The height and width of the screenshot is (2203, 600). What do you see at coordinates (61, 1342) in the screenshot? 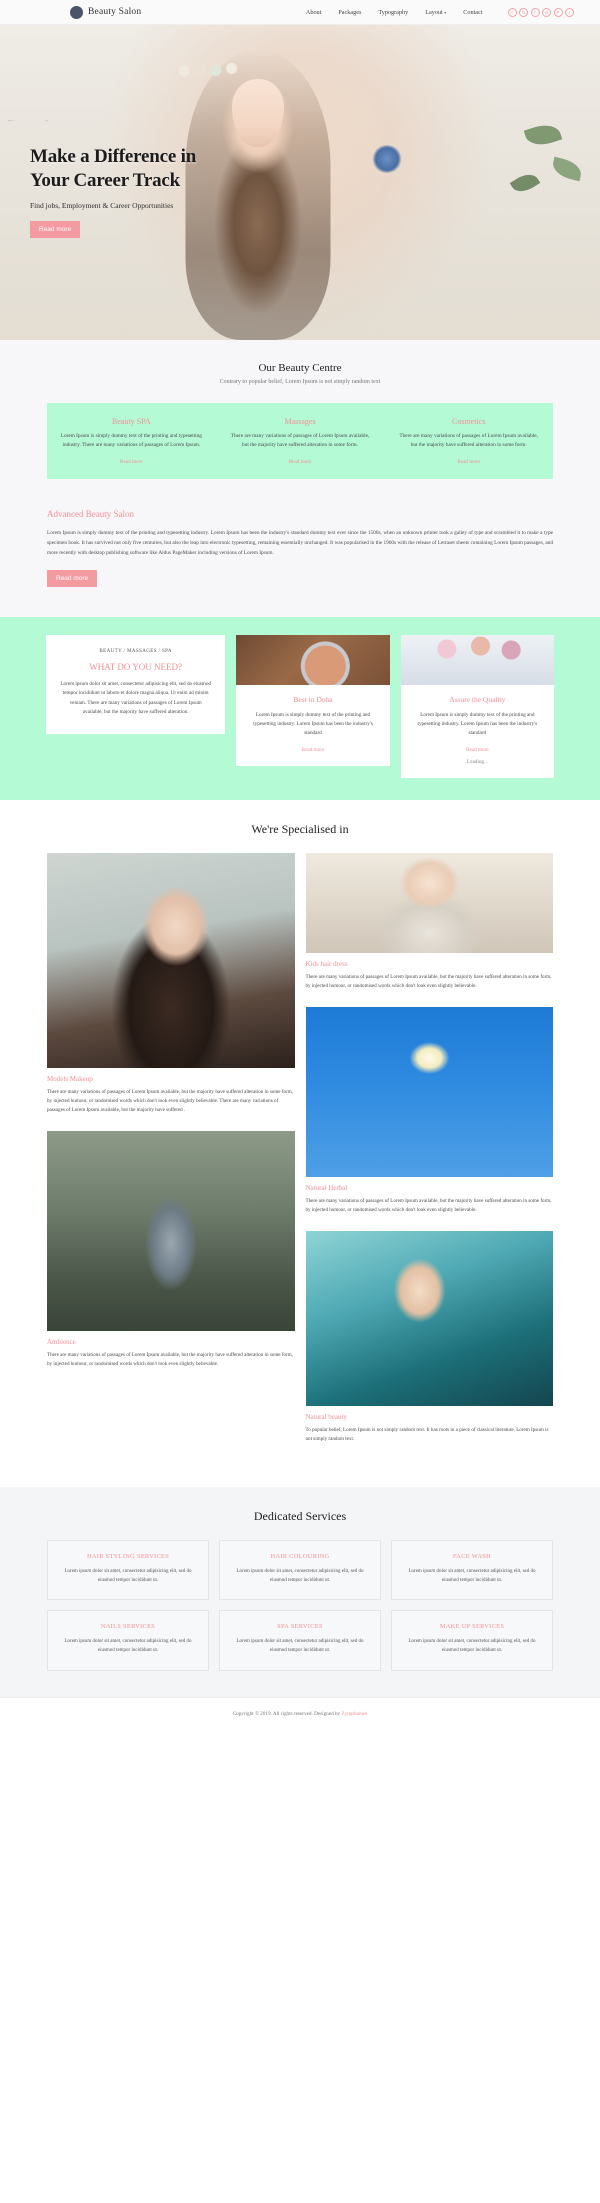
I see `gallery-item-title: Ambience` at bounding box center [61, 1342].